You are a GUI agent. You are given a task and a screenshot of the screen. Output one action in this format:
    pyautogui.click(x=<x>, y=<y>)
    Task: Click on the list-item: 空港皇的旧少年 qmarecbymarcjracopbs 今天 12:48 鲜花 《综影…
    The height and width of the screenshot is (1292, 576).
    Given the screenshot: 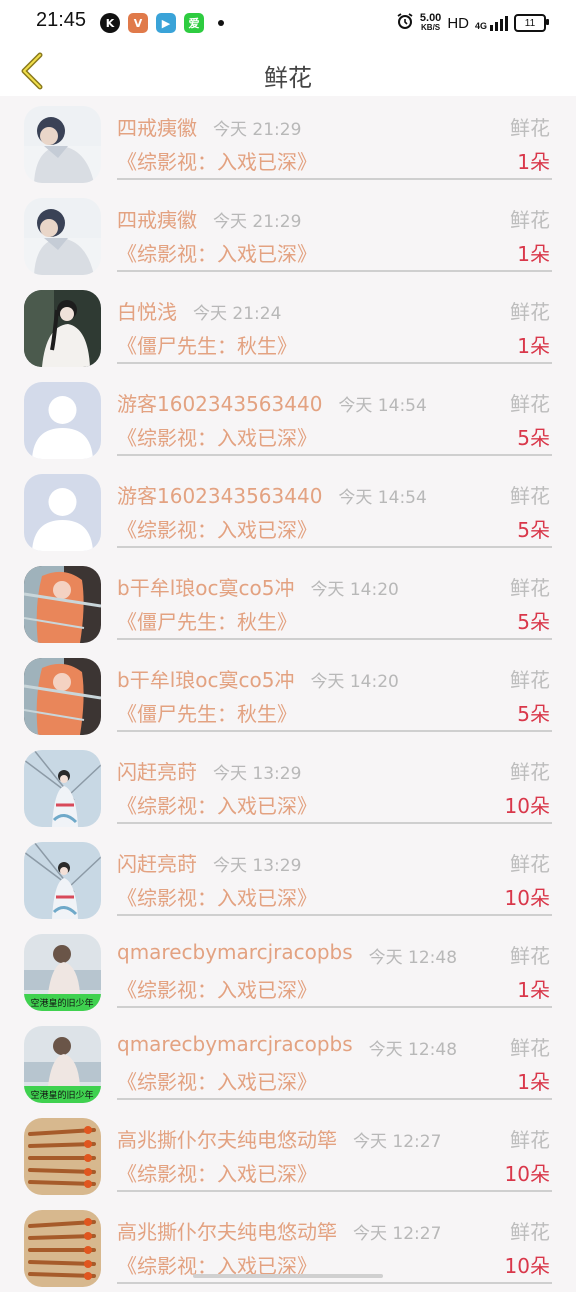 What is the action you would take?
    pyautogui.click(x=288, y=970)
    